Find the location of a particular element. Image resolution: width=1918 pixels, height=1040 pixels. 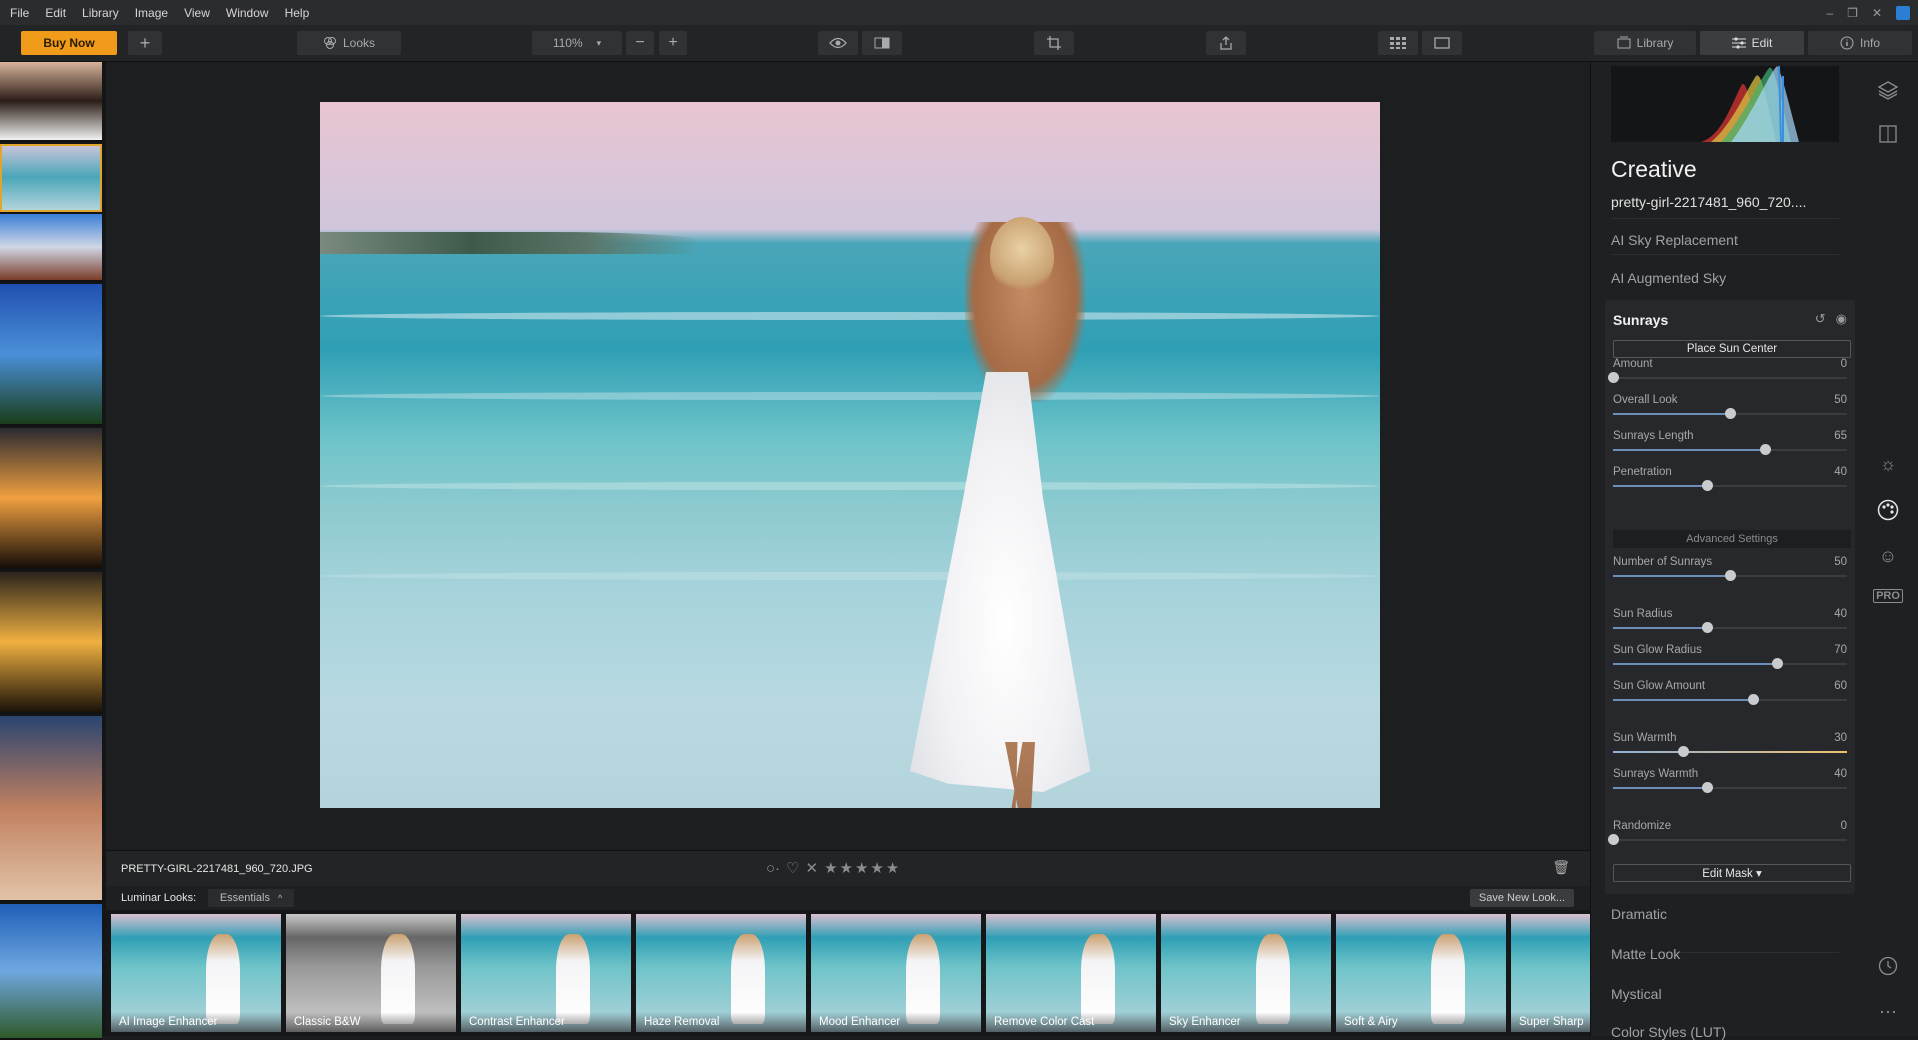

looks-button: Looks is located at coordinates (349, 43).